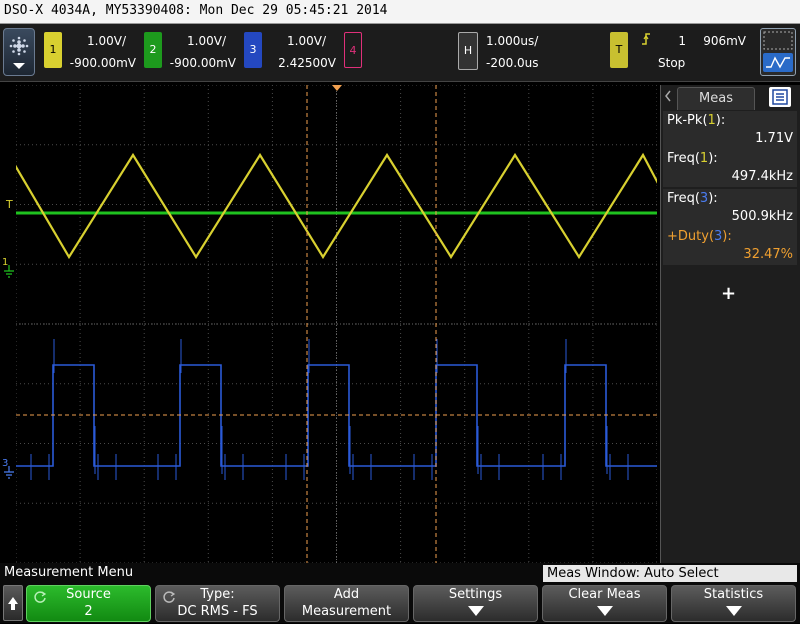 The width and height of the screenshot is (800, 624). What do you see at coordinates (475, 594) in the screenshot?
I see `softkey-label: Settings` at bounding box center [475, 594].